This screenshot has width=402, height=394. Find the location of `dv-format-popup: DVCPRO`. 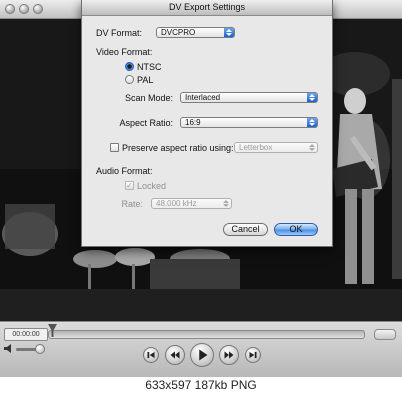

dv-format-popup: DVCPRO is located at coordinates (195, 32).